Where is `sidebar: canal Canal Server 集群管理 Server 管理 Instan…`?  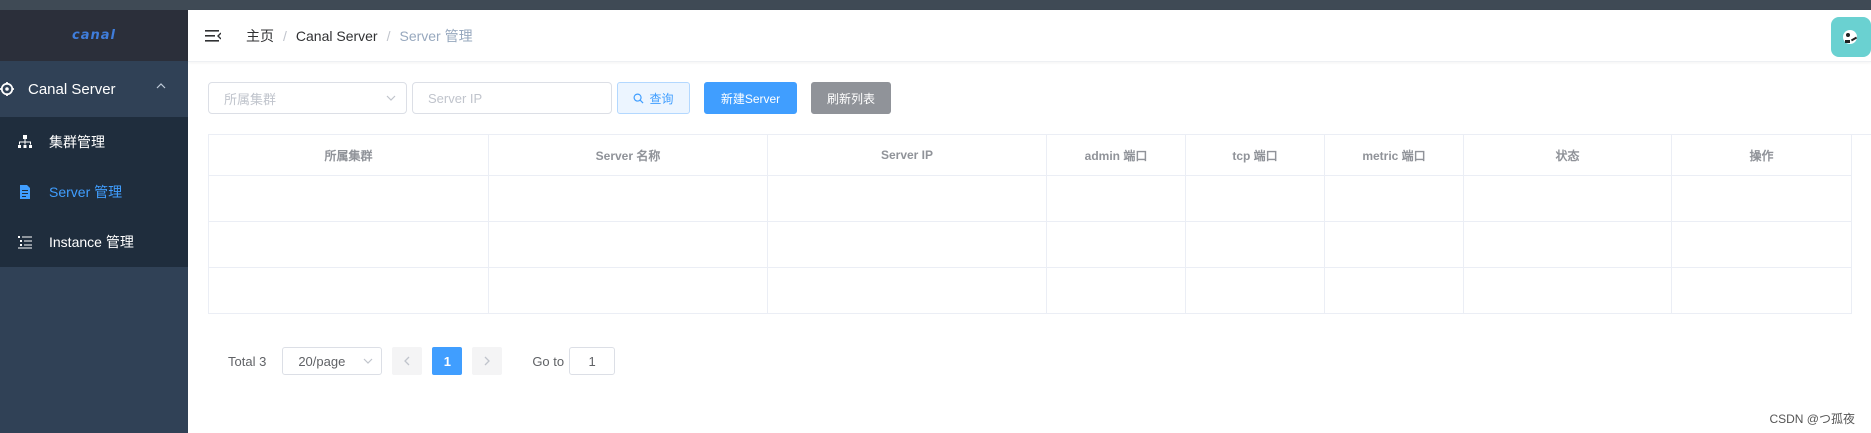 sidebar: canal Canal Server 集群管理 Server 管理 Instan… is located at coordinates (94, 221).